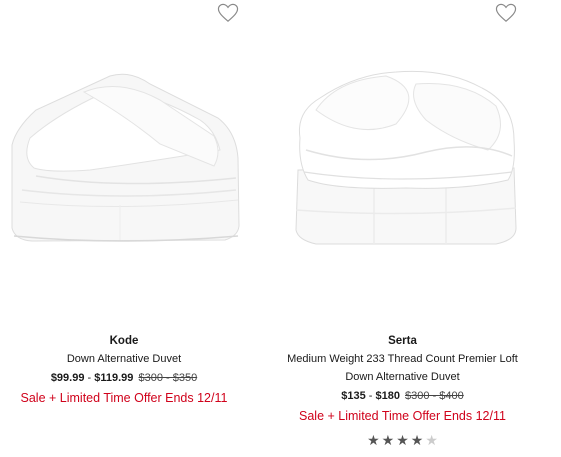 The height and width of the screenshot is (457, 561). I want to click on star-rating: ★ ★ ★ ★ ★, so click(402, 440).